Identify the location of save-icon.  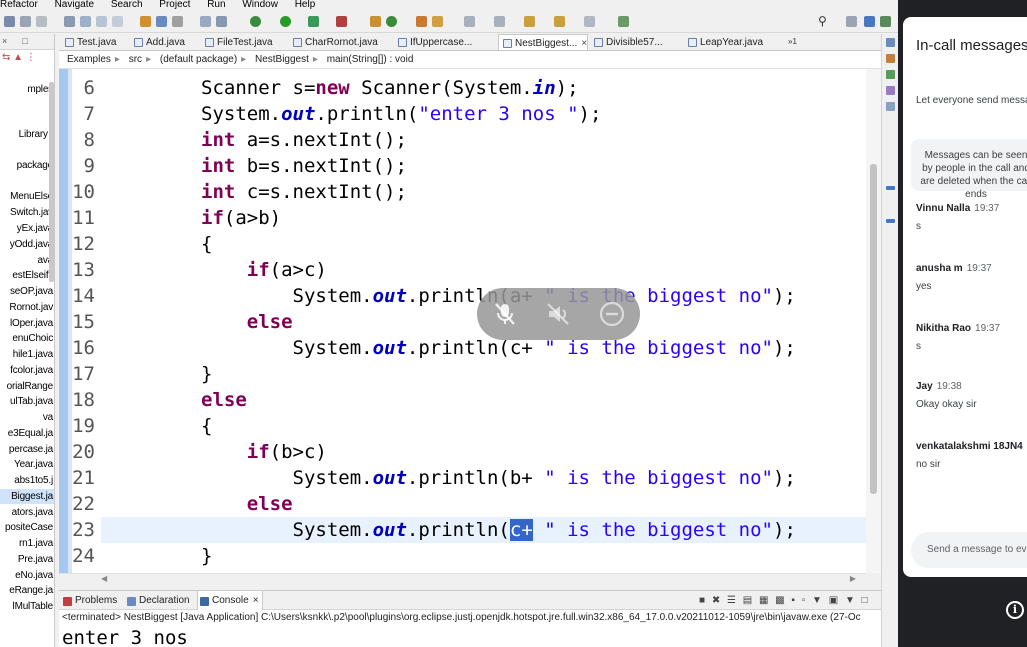
(25, 21).